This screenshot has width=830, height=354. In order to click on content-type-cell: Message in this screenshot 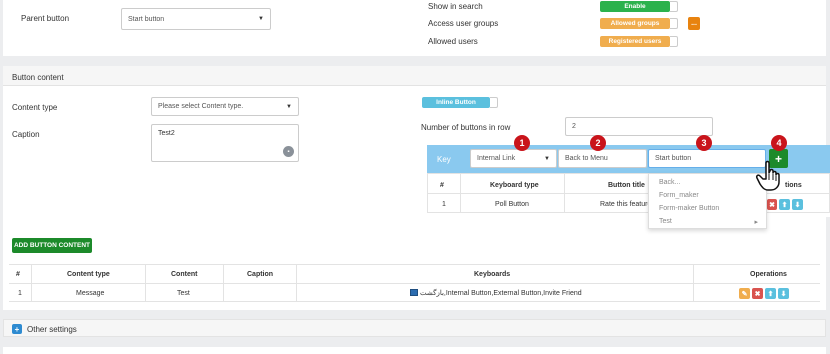, I will do `click(90, 293)`.